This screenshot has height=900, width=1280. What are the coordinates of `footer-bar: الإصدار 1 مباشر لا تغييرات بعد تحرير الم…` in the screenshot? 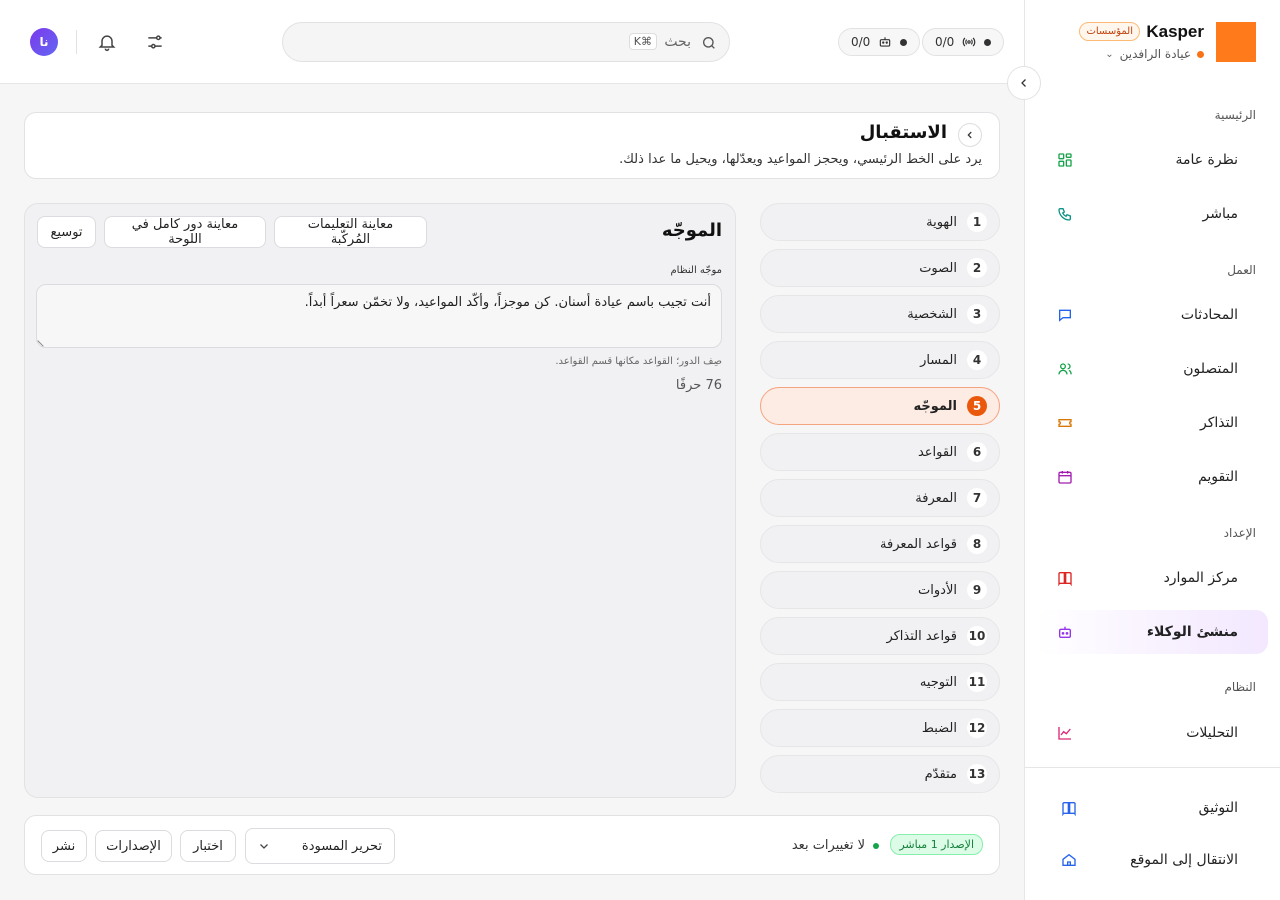 It's located at (512, 845).